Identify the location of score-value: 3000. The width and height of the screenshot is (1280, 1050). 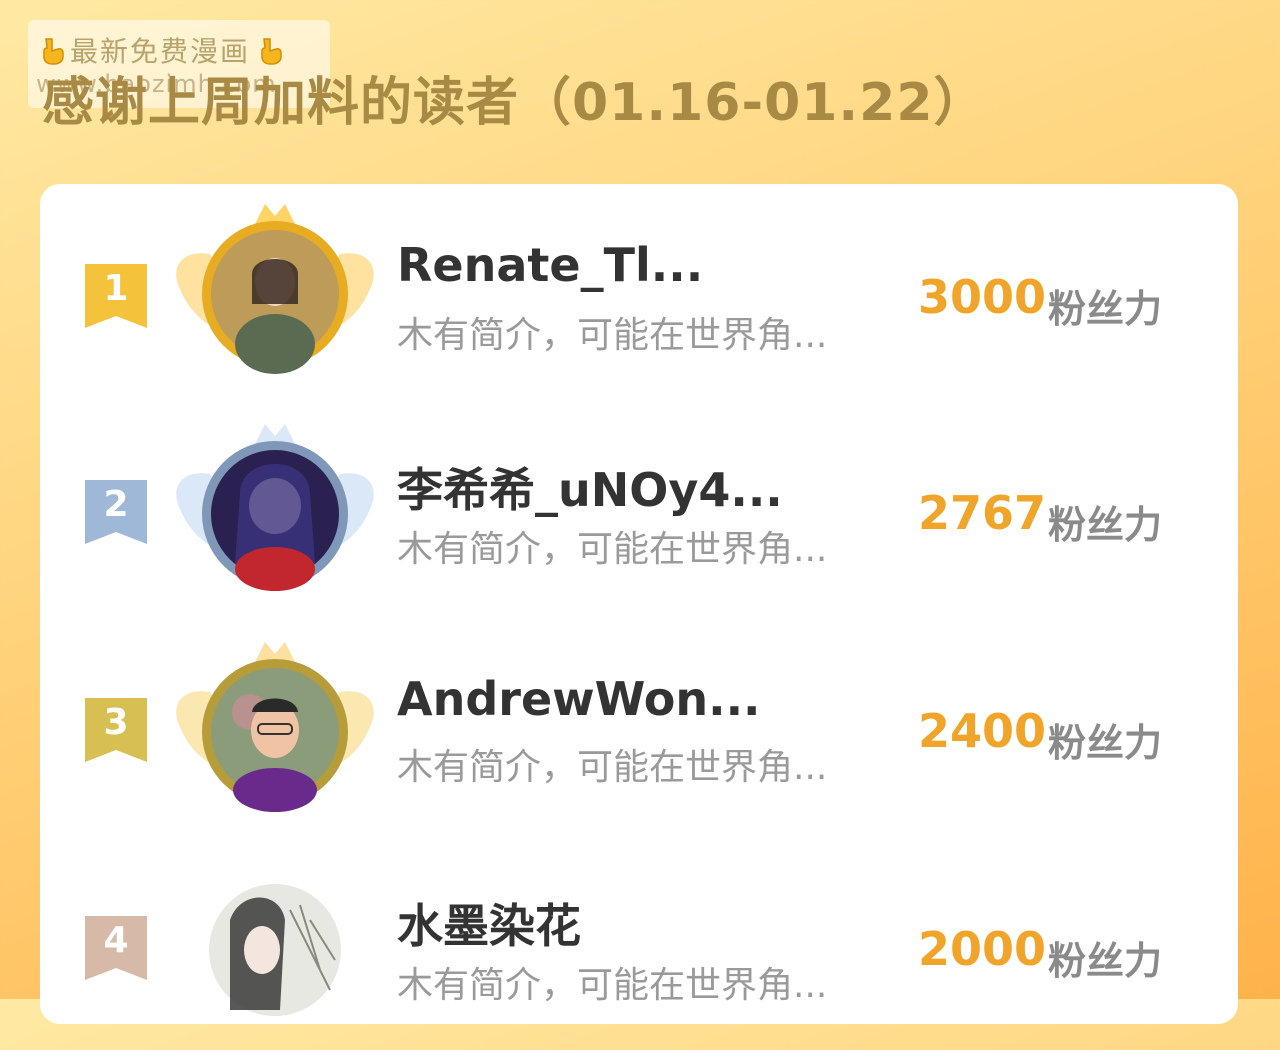
(982, 297).